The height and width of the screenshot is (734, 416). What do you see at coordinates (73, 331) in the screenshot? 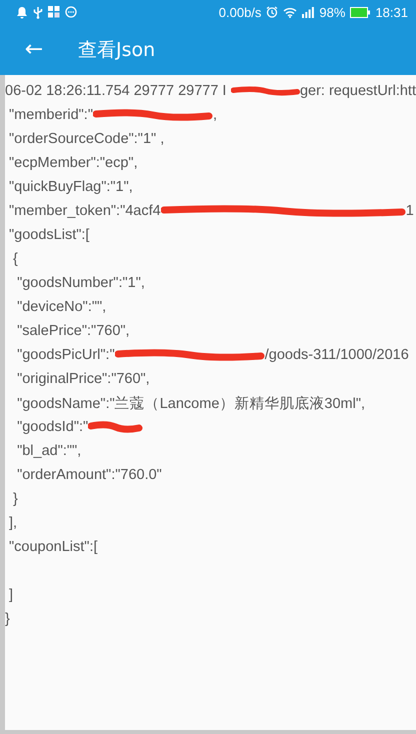
I see `json-text: "salePrice":"760",` at bounding box center [73, 331].